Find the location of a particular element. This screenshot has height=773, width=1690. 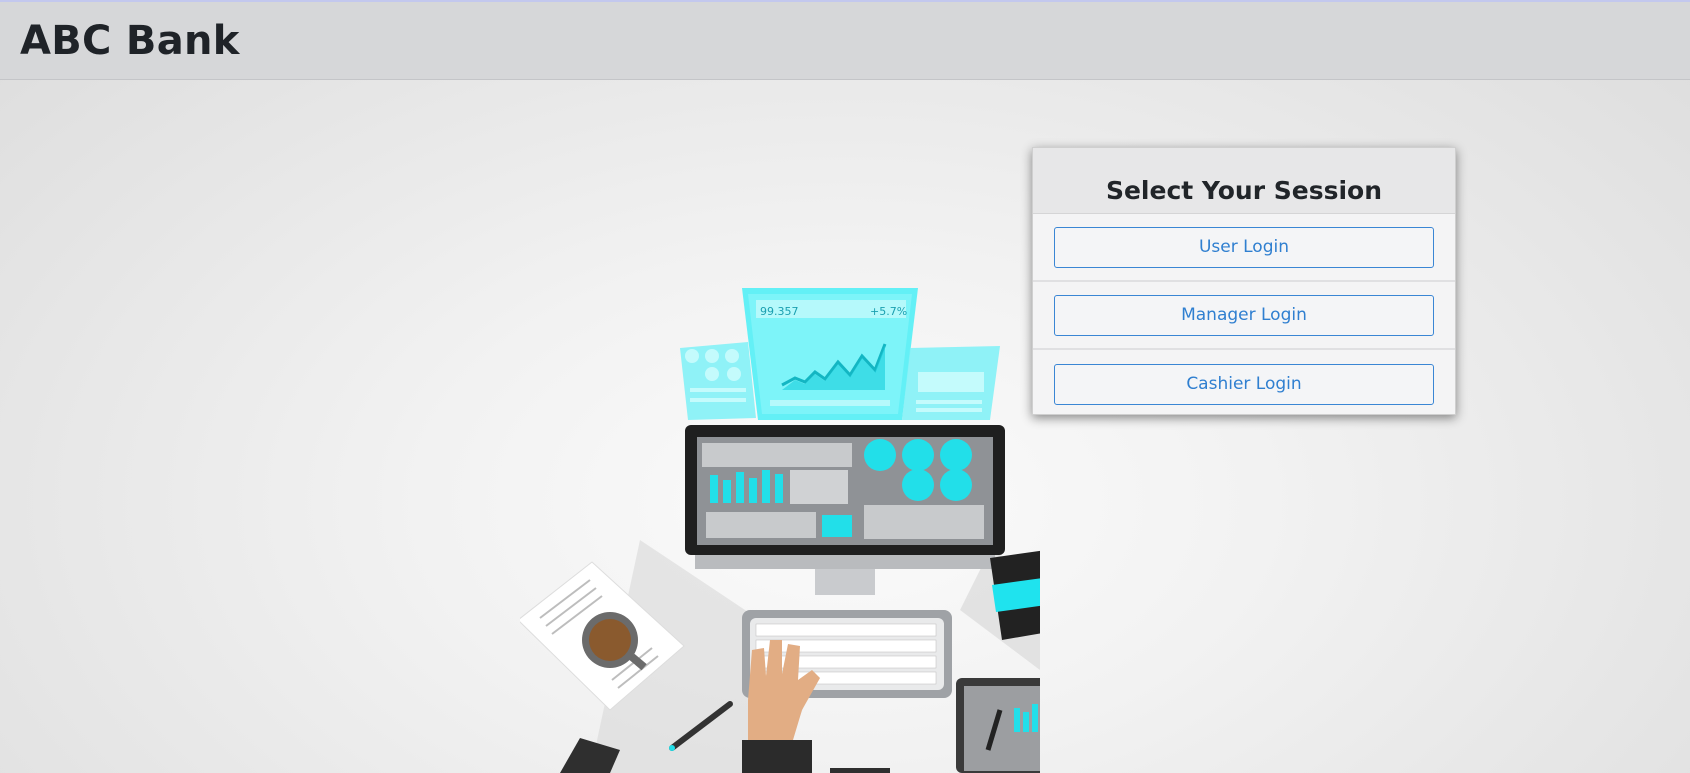

manager-login-row: Manager Login is located at coordinates (1244, 316).